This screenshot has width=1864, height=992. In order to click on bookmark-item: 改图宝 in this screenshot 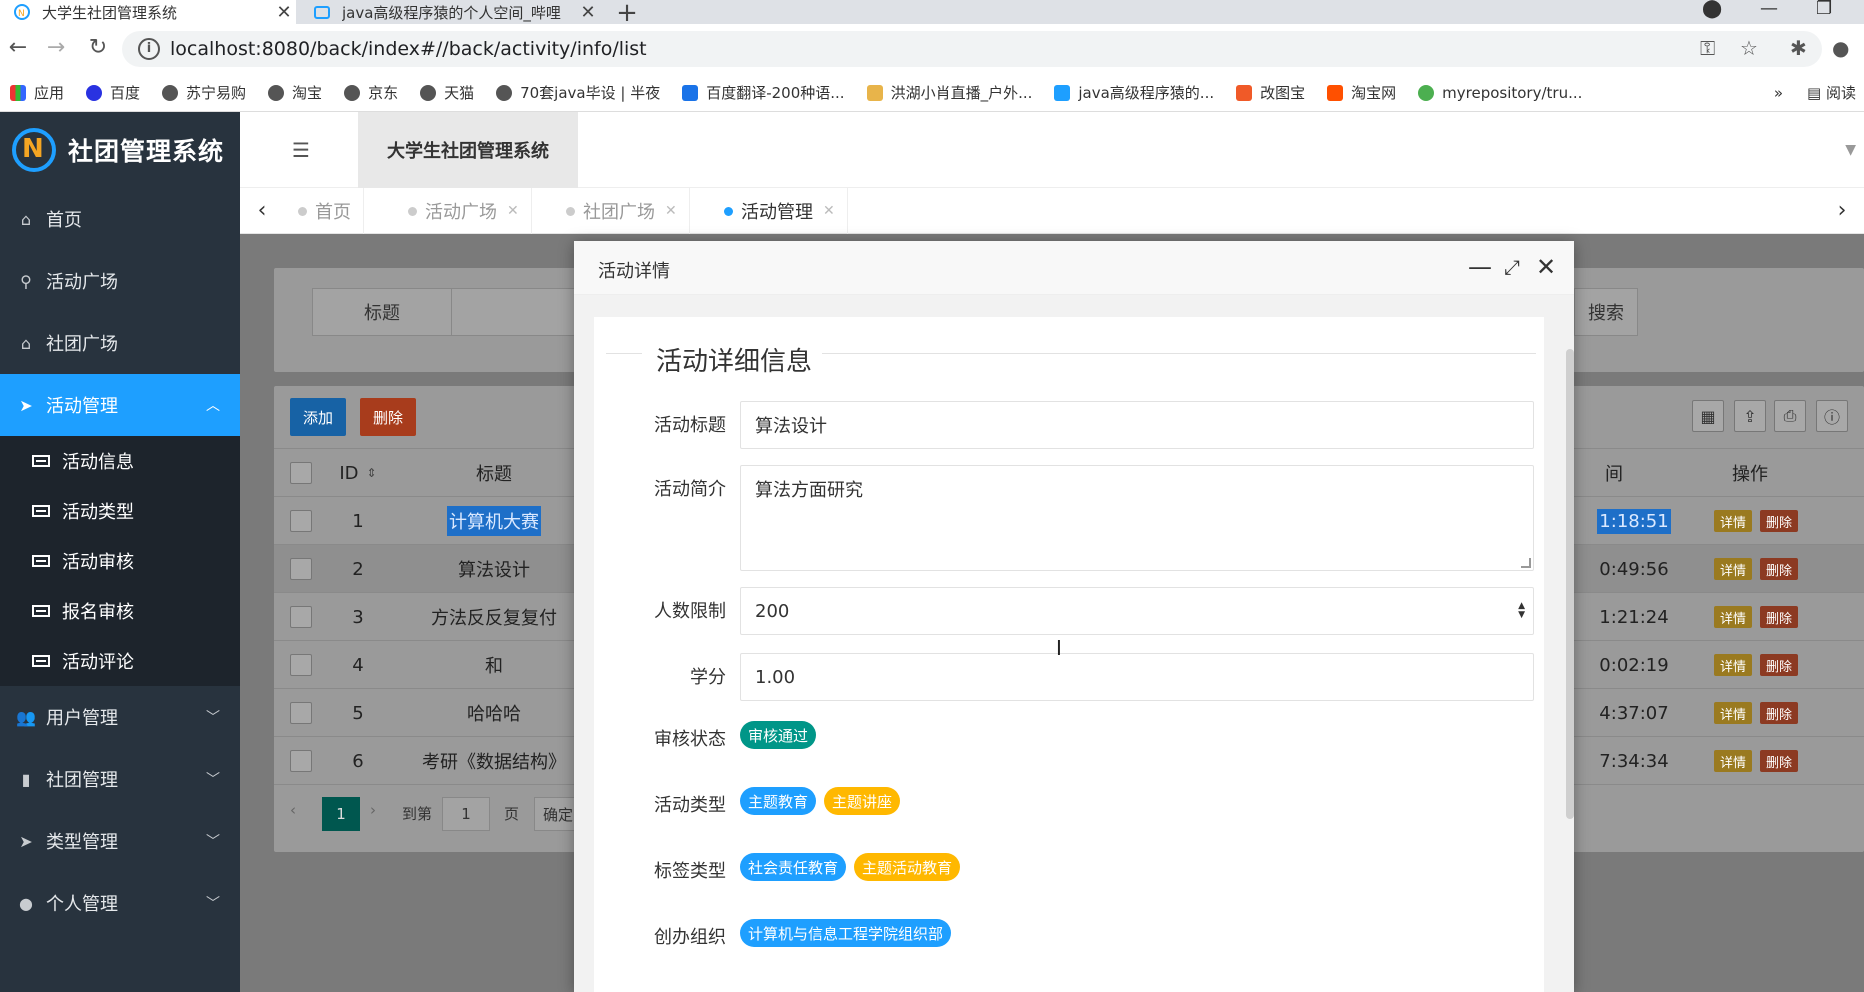, I will do `click(1270, 92)`.